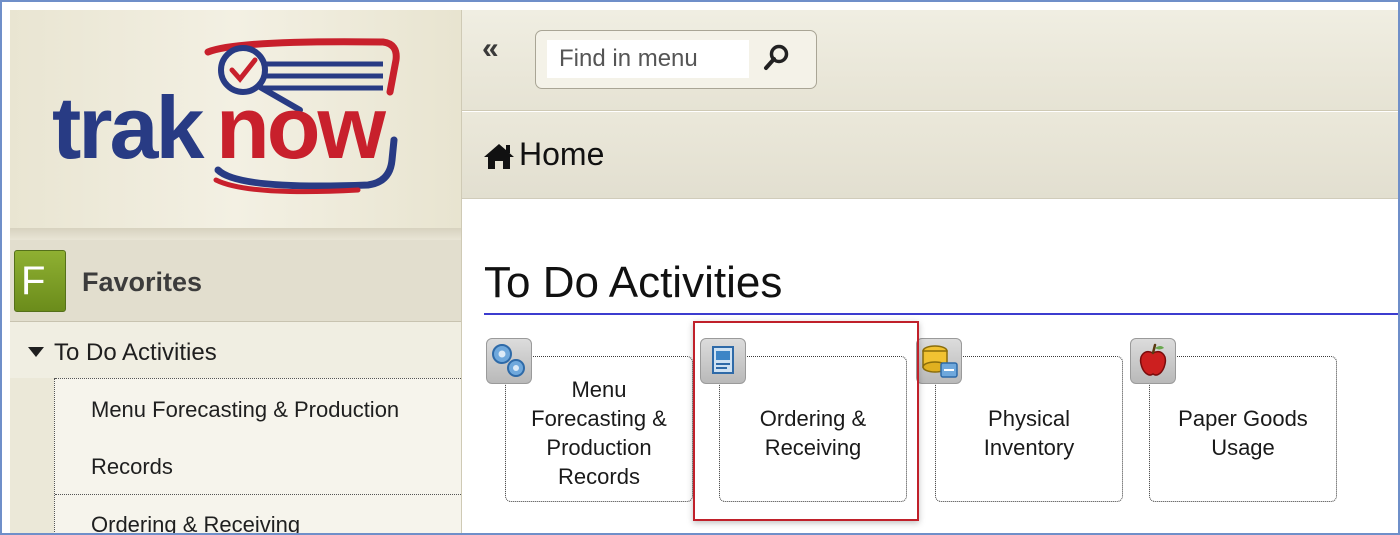  What do you see at coordinates (941, 314) in the screenshot?
I see `title-underline` at bounding box center [941, 314].